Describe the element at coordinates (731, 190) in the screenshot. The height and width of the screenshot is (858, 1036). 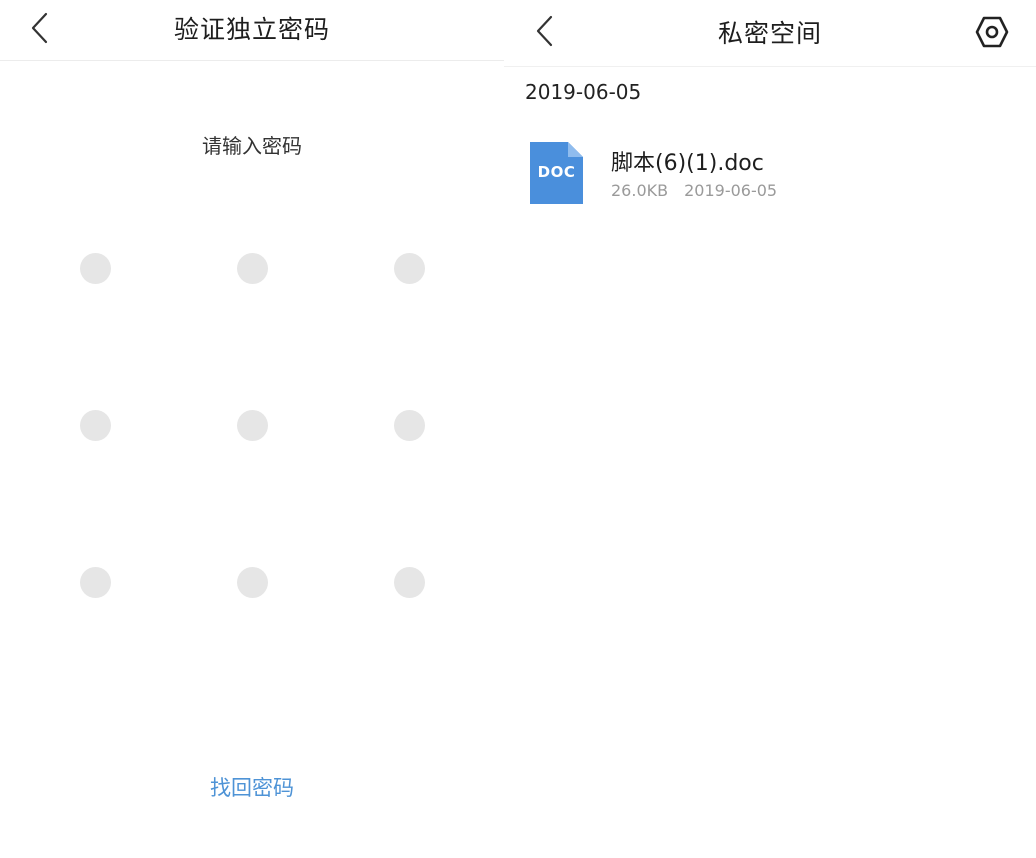
I see `file-date: 2019-06-05` at that location.